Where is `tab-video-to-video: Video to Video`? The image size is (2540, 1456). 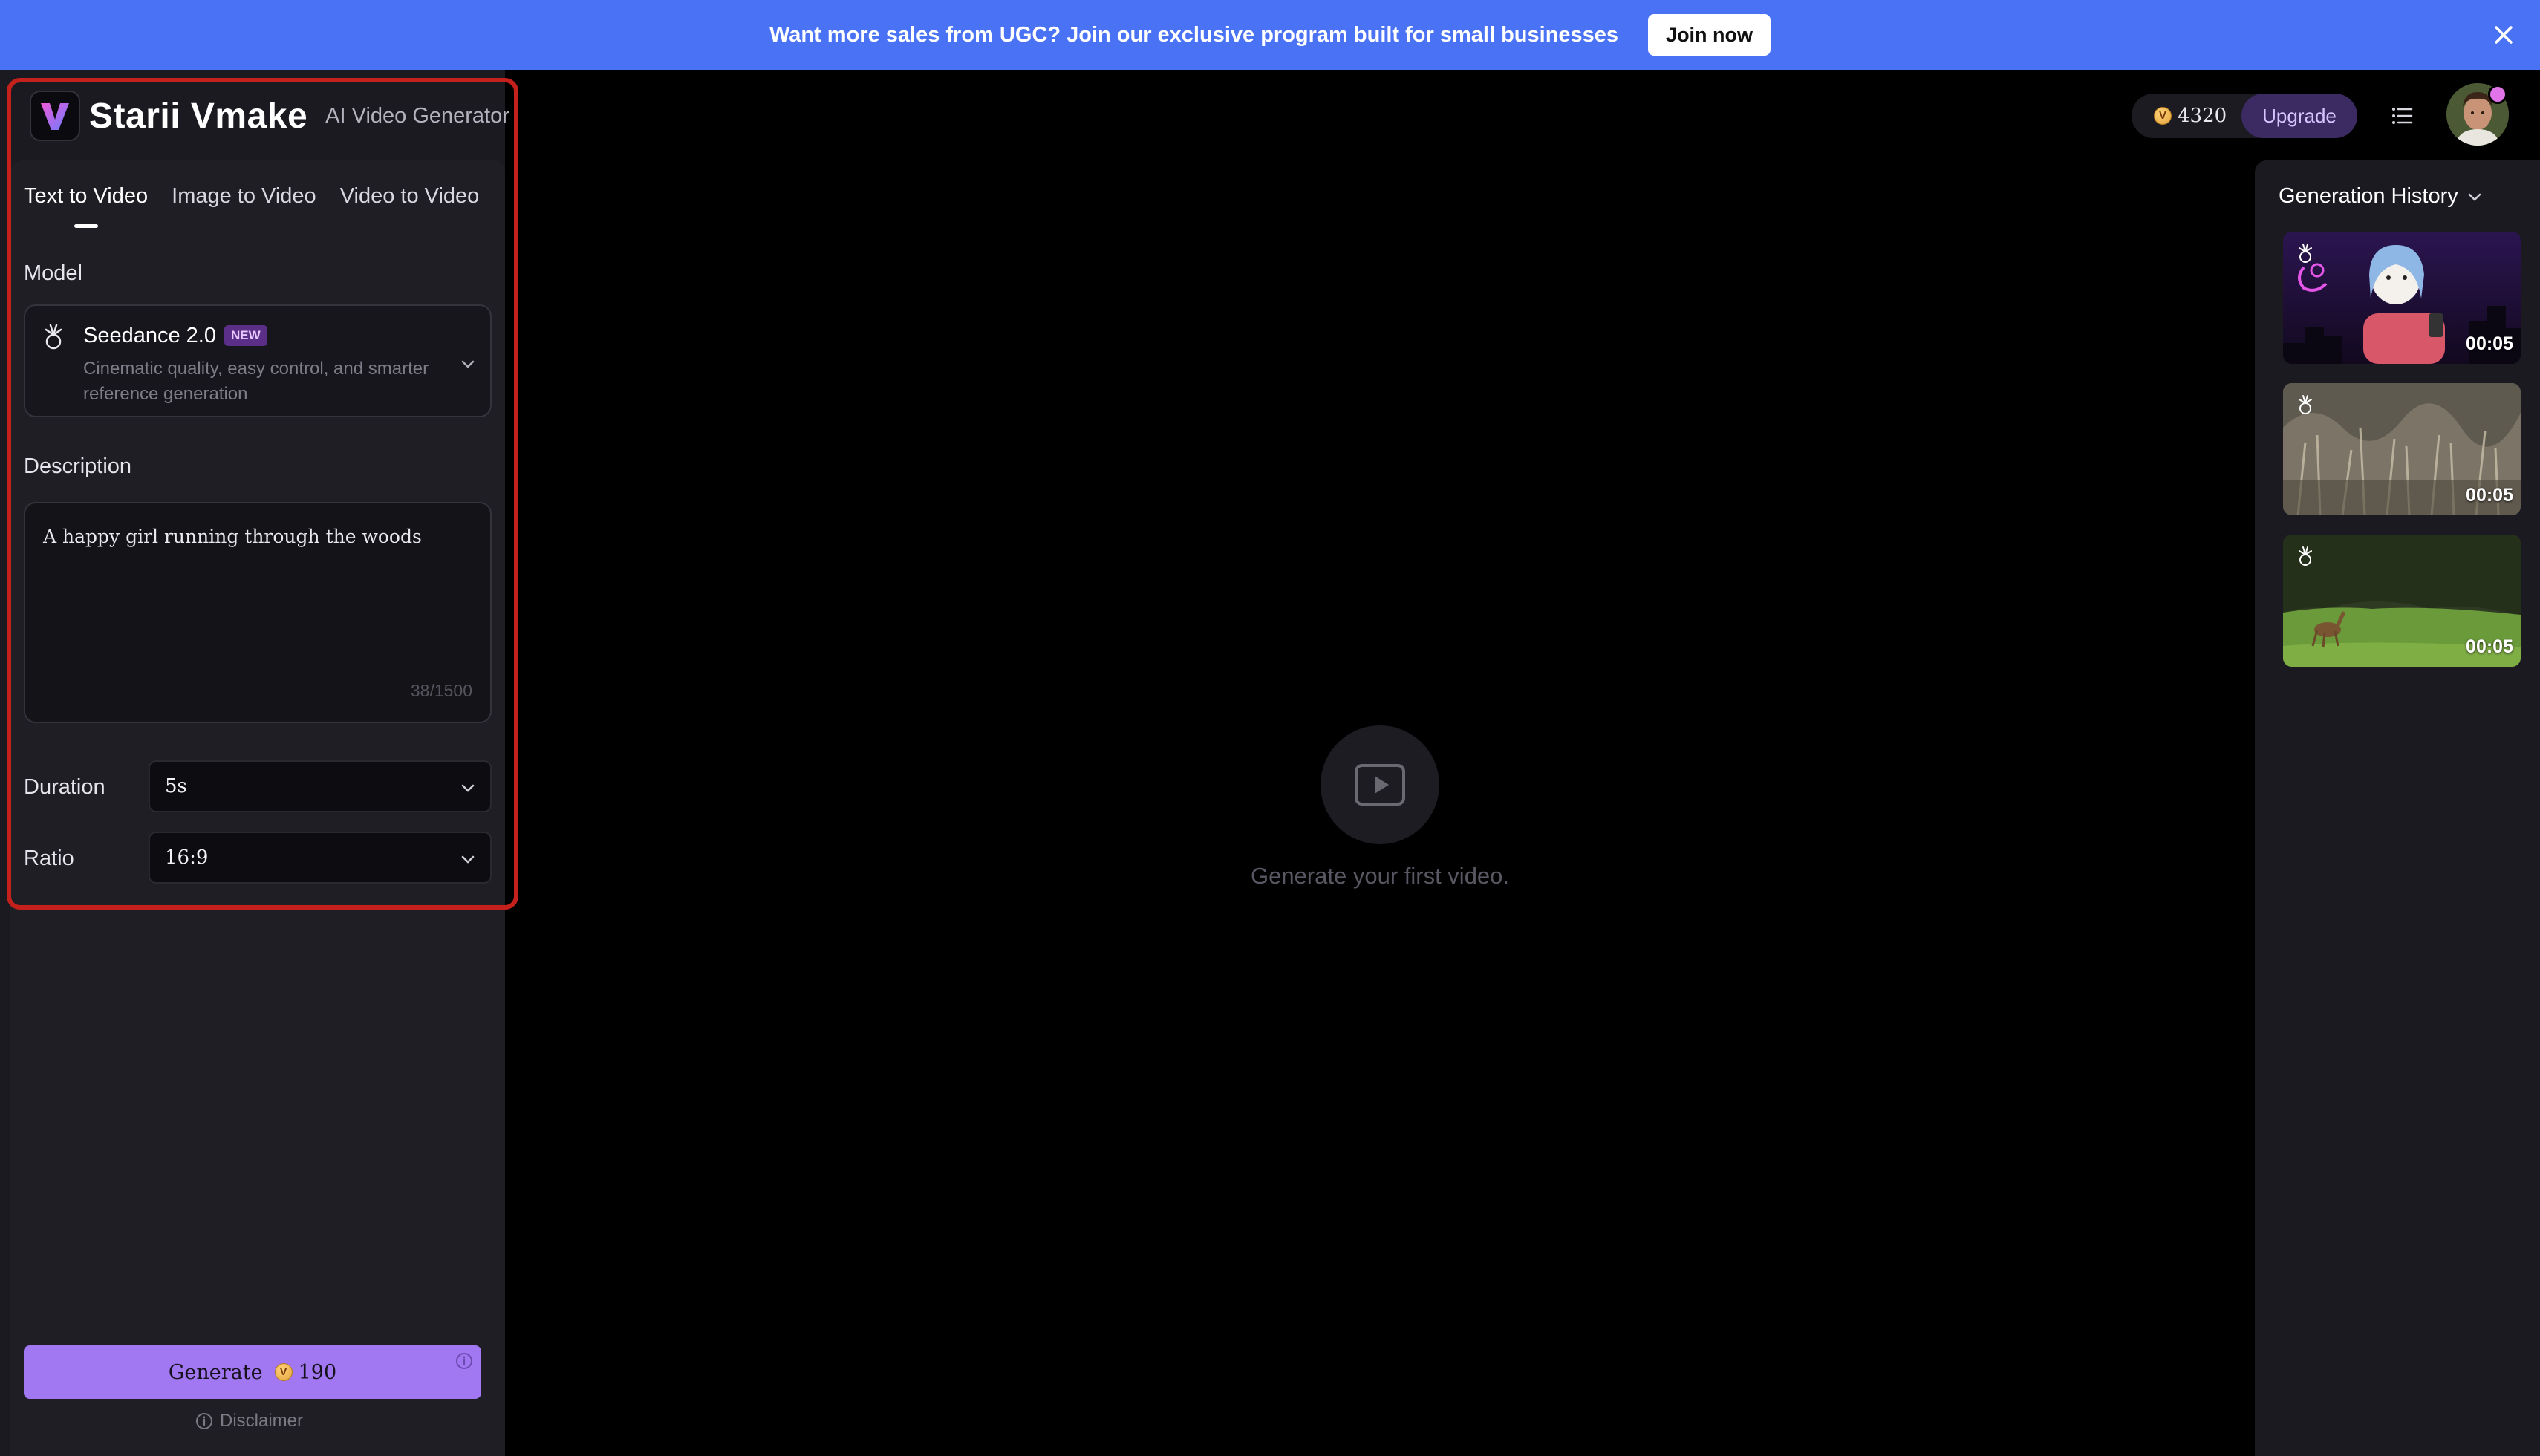
tab-video-to-video: Video to Video is located at coordinates (410, 206).